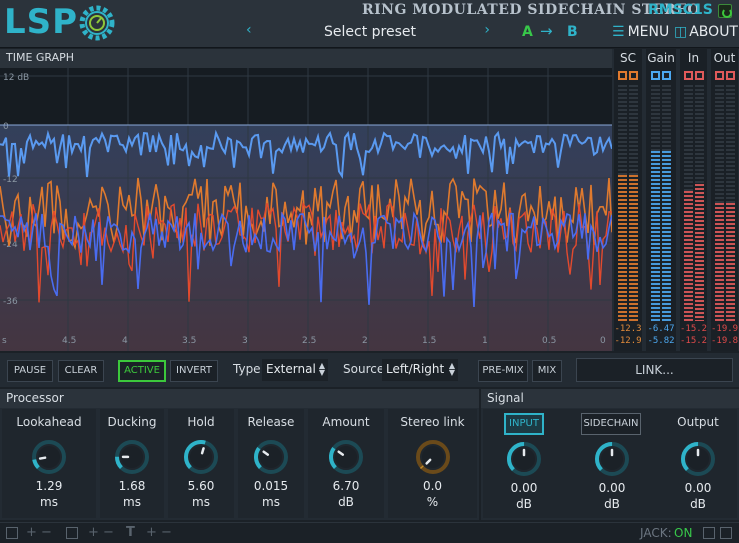 The height and width of the screenshot is (543, 739). Describe the element at coordinates (725, 11) in the screenshot. I see `power-icon` at that location.